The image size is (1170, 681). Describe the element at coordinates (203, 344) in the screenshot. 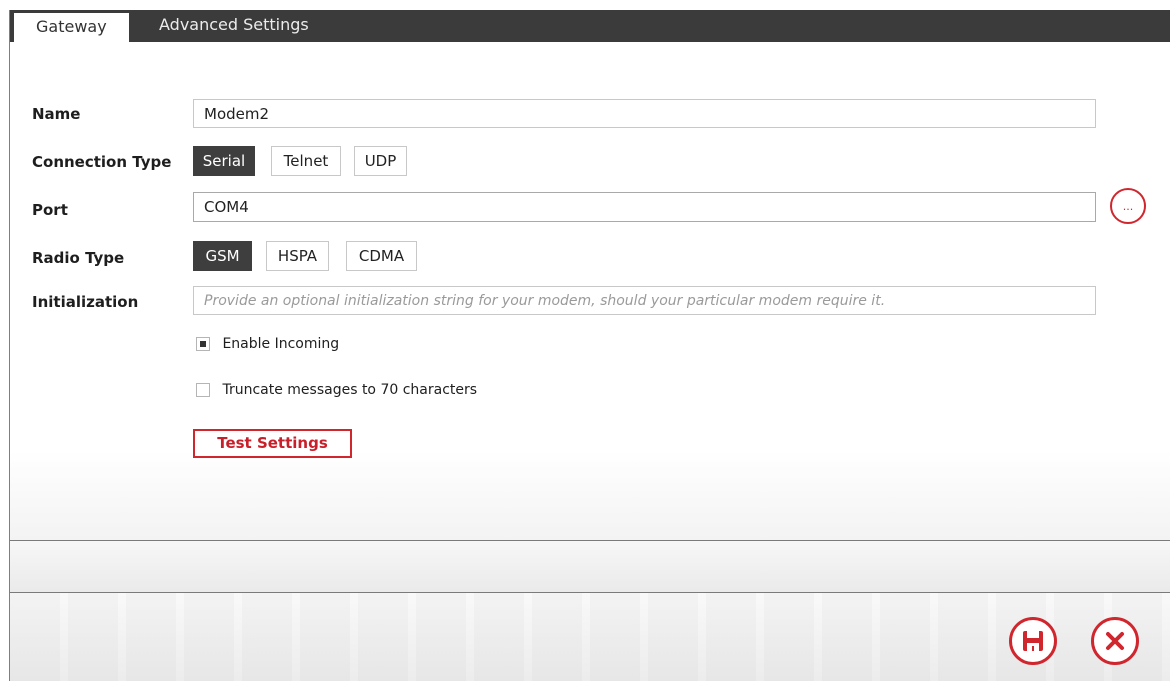

I see `enable-incoming-checkbox` at that location.